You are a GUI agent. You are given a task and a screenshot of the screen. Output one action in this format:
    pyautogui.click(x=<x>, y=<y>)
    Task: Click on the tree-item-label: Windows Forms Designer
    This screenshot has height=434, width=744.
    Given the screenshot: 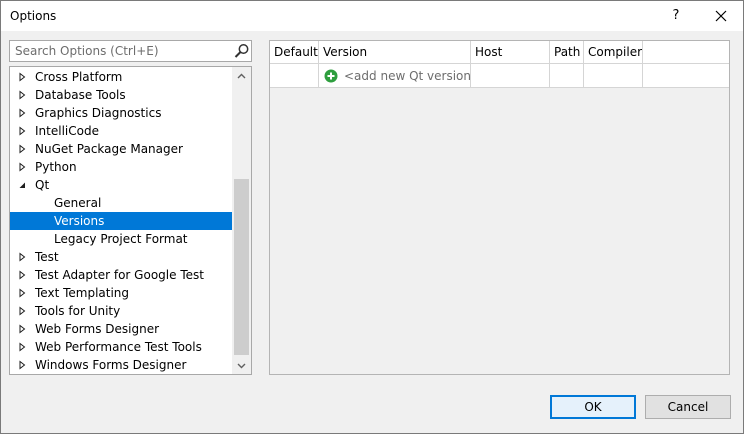 What is the action you would take?
    pyautogui.click(x=111, y=365)
    